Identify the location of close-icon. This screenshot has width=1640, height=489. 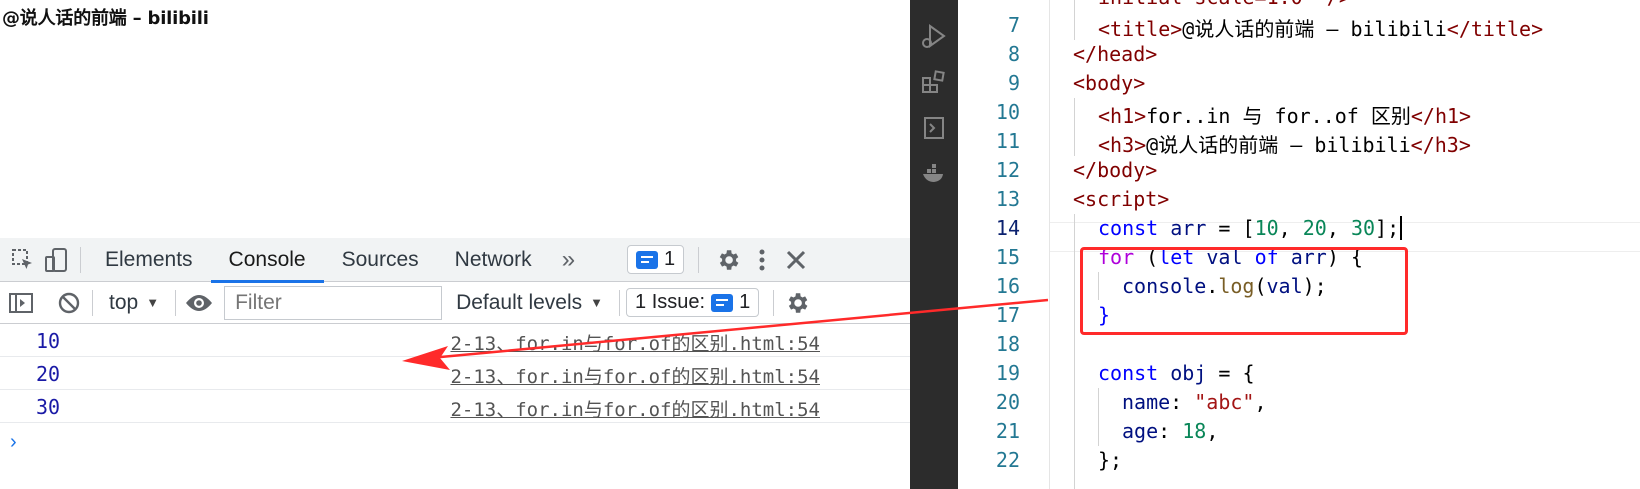
(796, 260).